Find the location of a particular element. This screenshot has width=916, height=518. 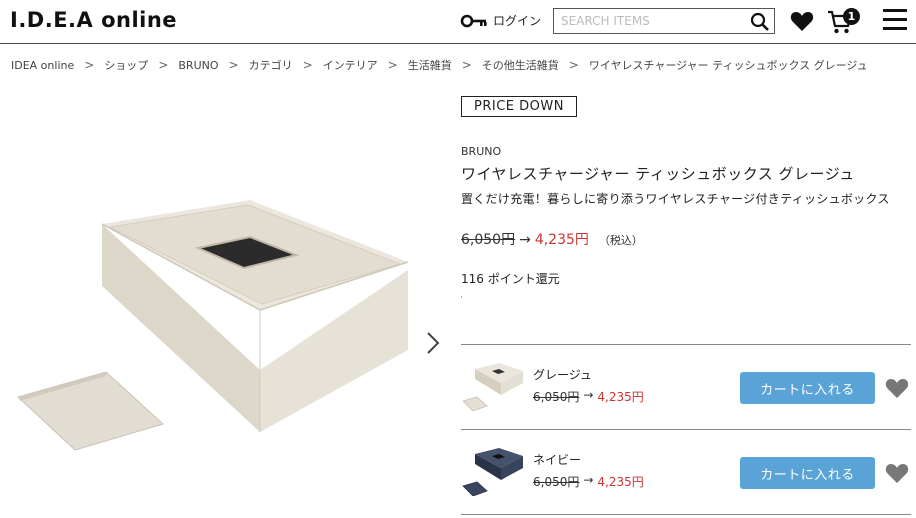

breadcrumb-item: 生活雑貨 is located at coordinates (430, 65).